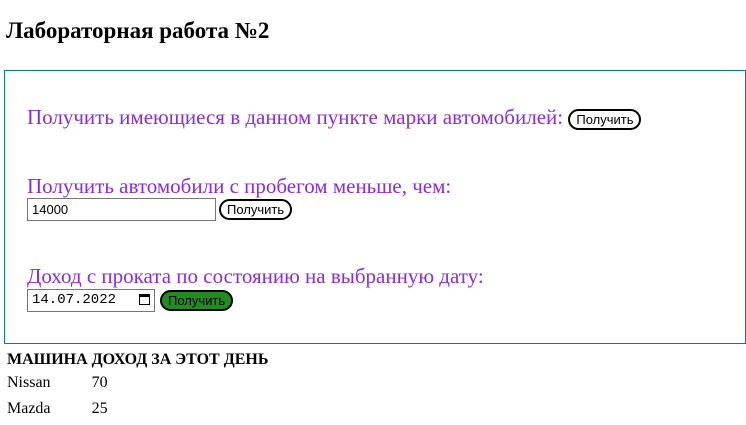  What do you see at coordinates (197, 300) in the screenshot?
I see `get-income-button: Получить` at bounding box center [197, 300].